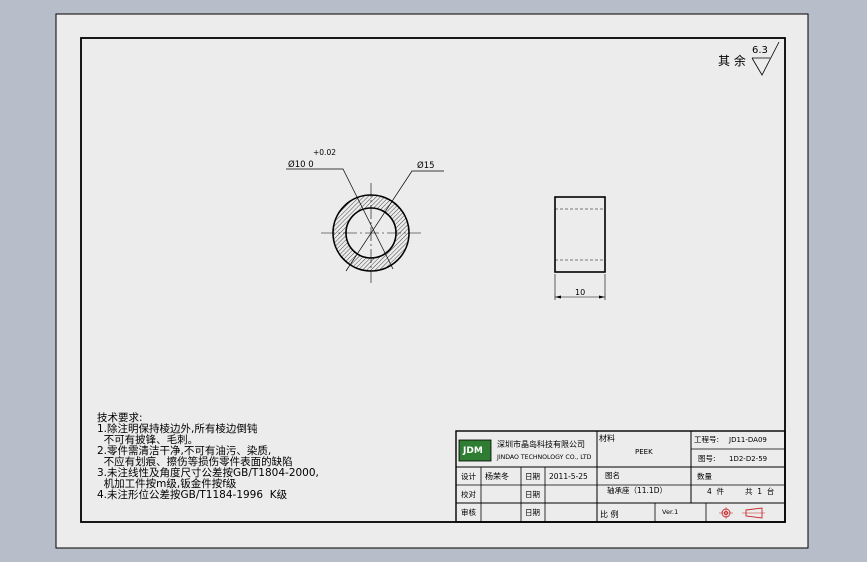 This screenshot has height=562, width=867. Describe the element at coordinates (468, 512) in the screenshot. I see `approve-label: 审核` at that location.